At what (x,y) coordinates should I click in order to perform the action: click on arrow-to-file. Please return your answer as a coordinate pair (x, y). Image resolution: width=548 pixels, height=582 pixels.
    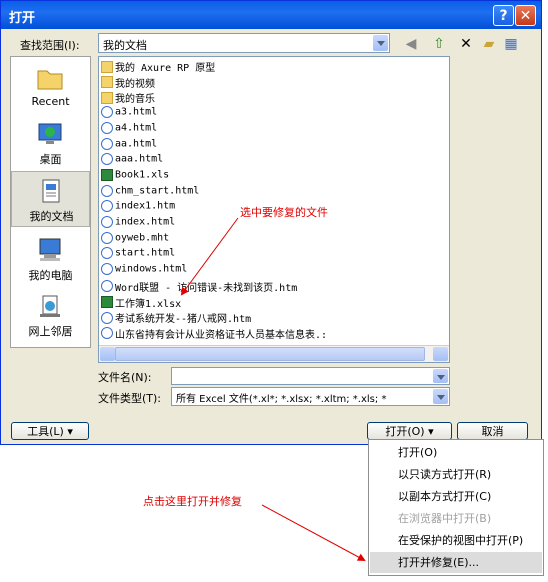
    Looking at the image, I should click on (209, 256).